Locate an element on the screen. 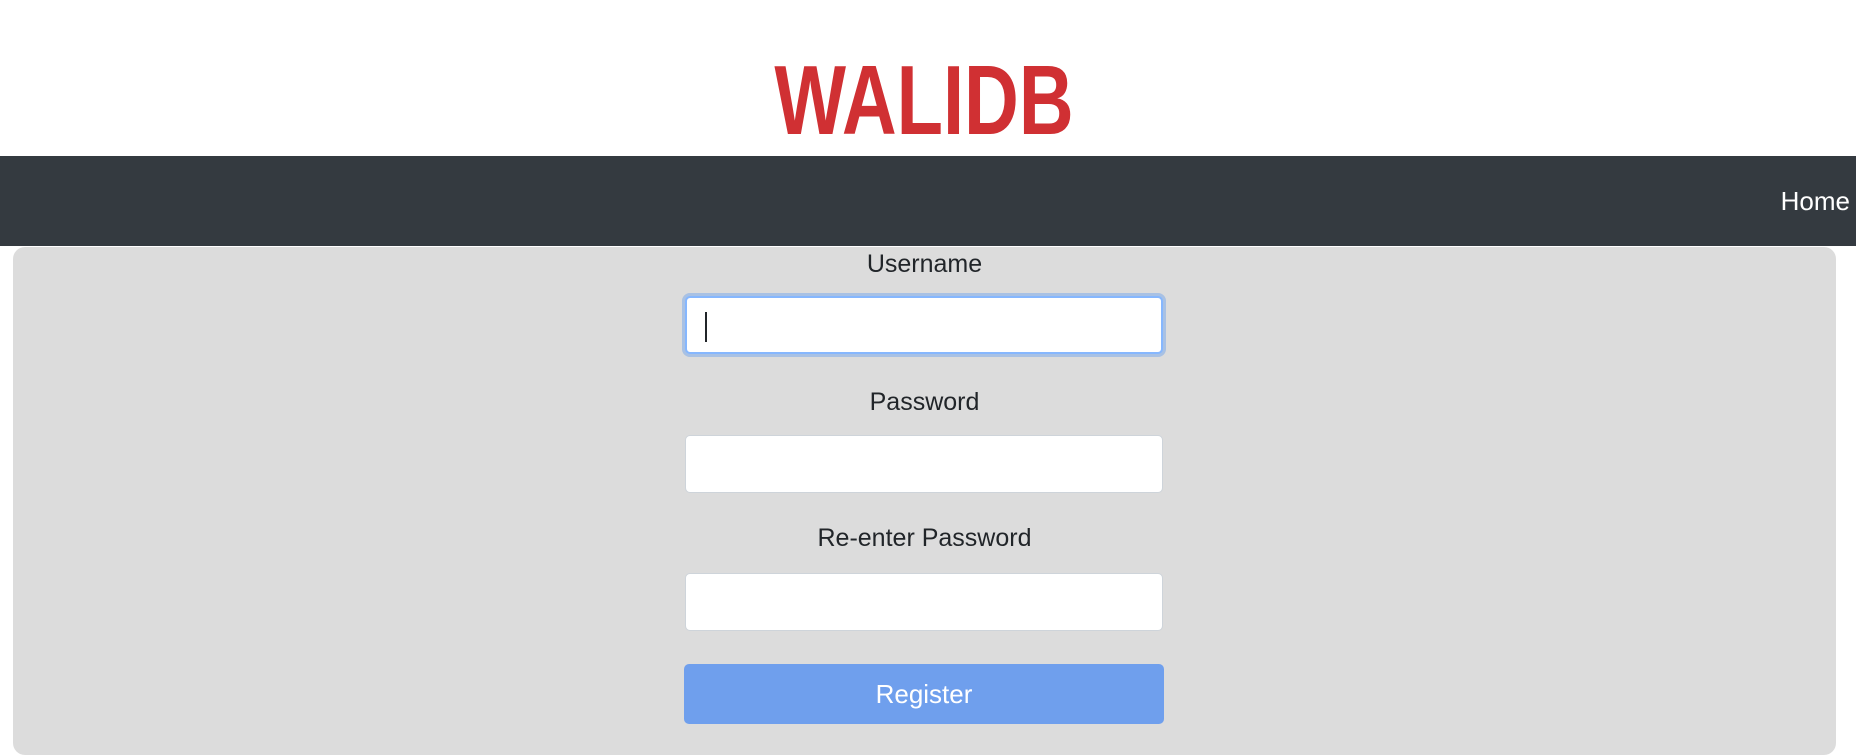  reenter-password-label: Re-enter Password is located at coordinates (924, 538).